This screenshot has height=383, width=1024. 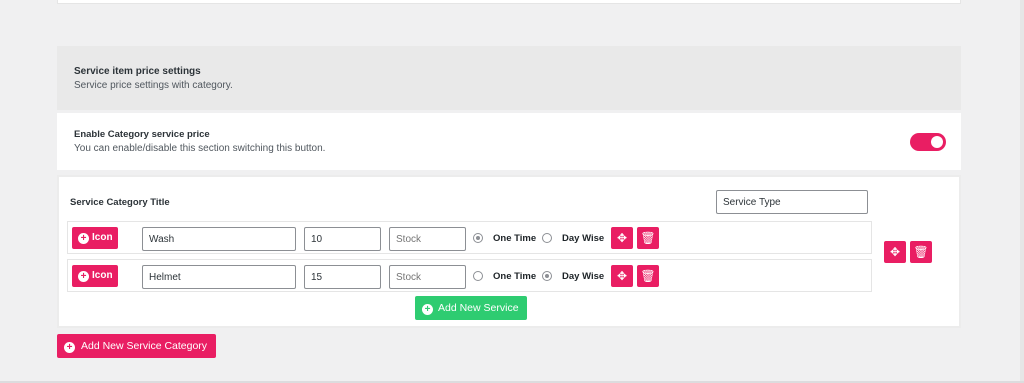 I want to click on page-edge, so click(x=1022, y=191).